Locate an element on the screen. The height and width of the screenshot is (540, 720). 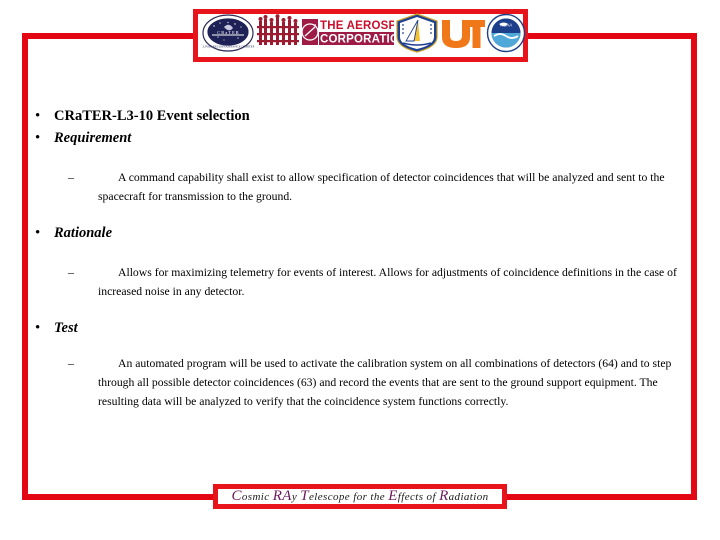
footer-drop-cap: RA is located at coordinates (282, 496).